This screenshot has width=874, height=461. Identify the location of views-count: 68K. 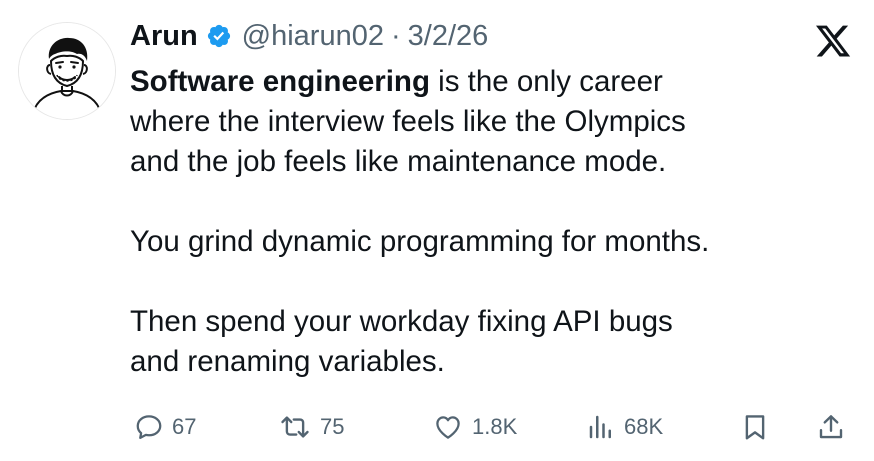
(644, 426).